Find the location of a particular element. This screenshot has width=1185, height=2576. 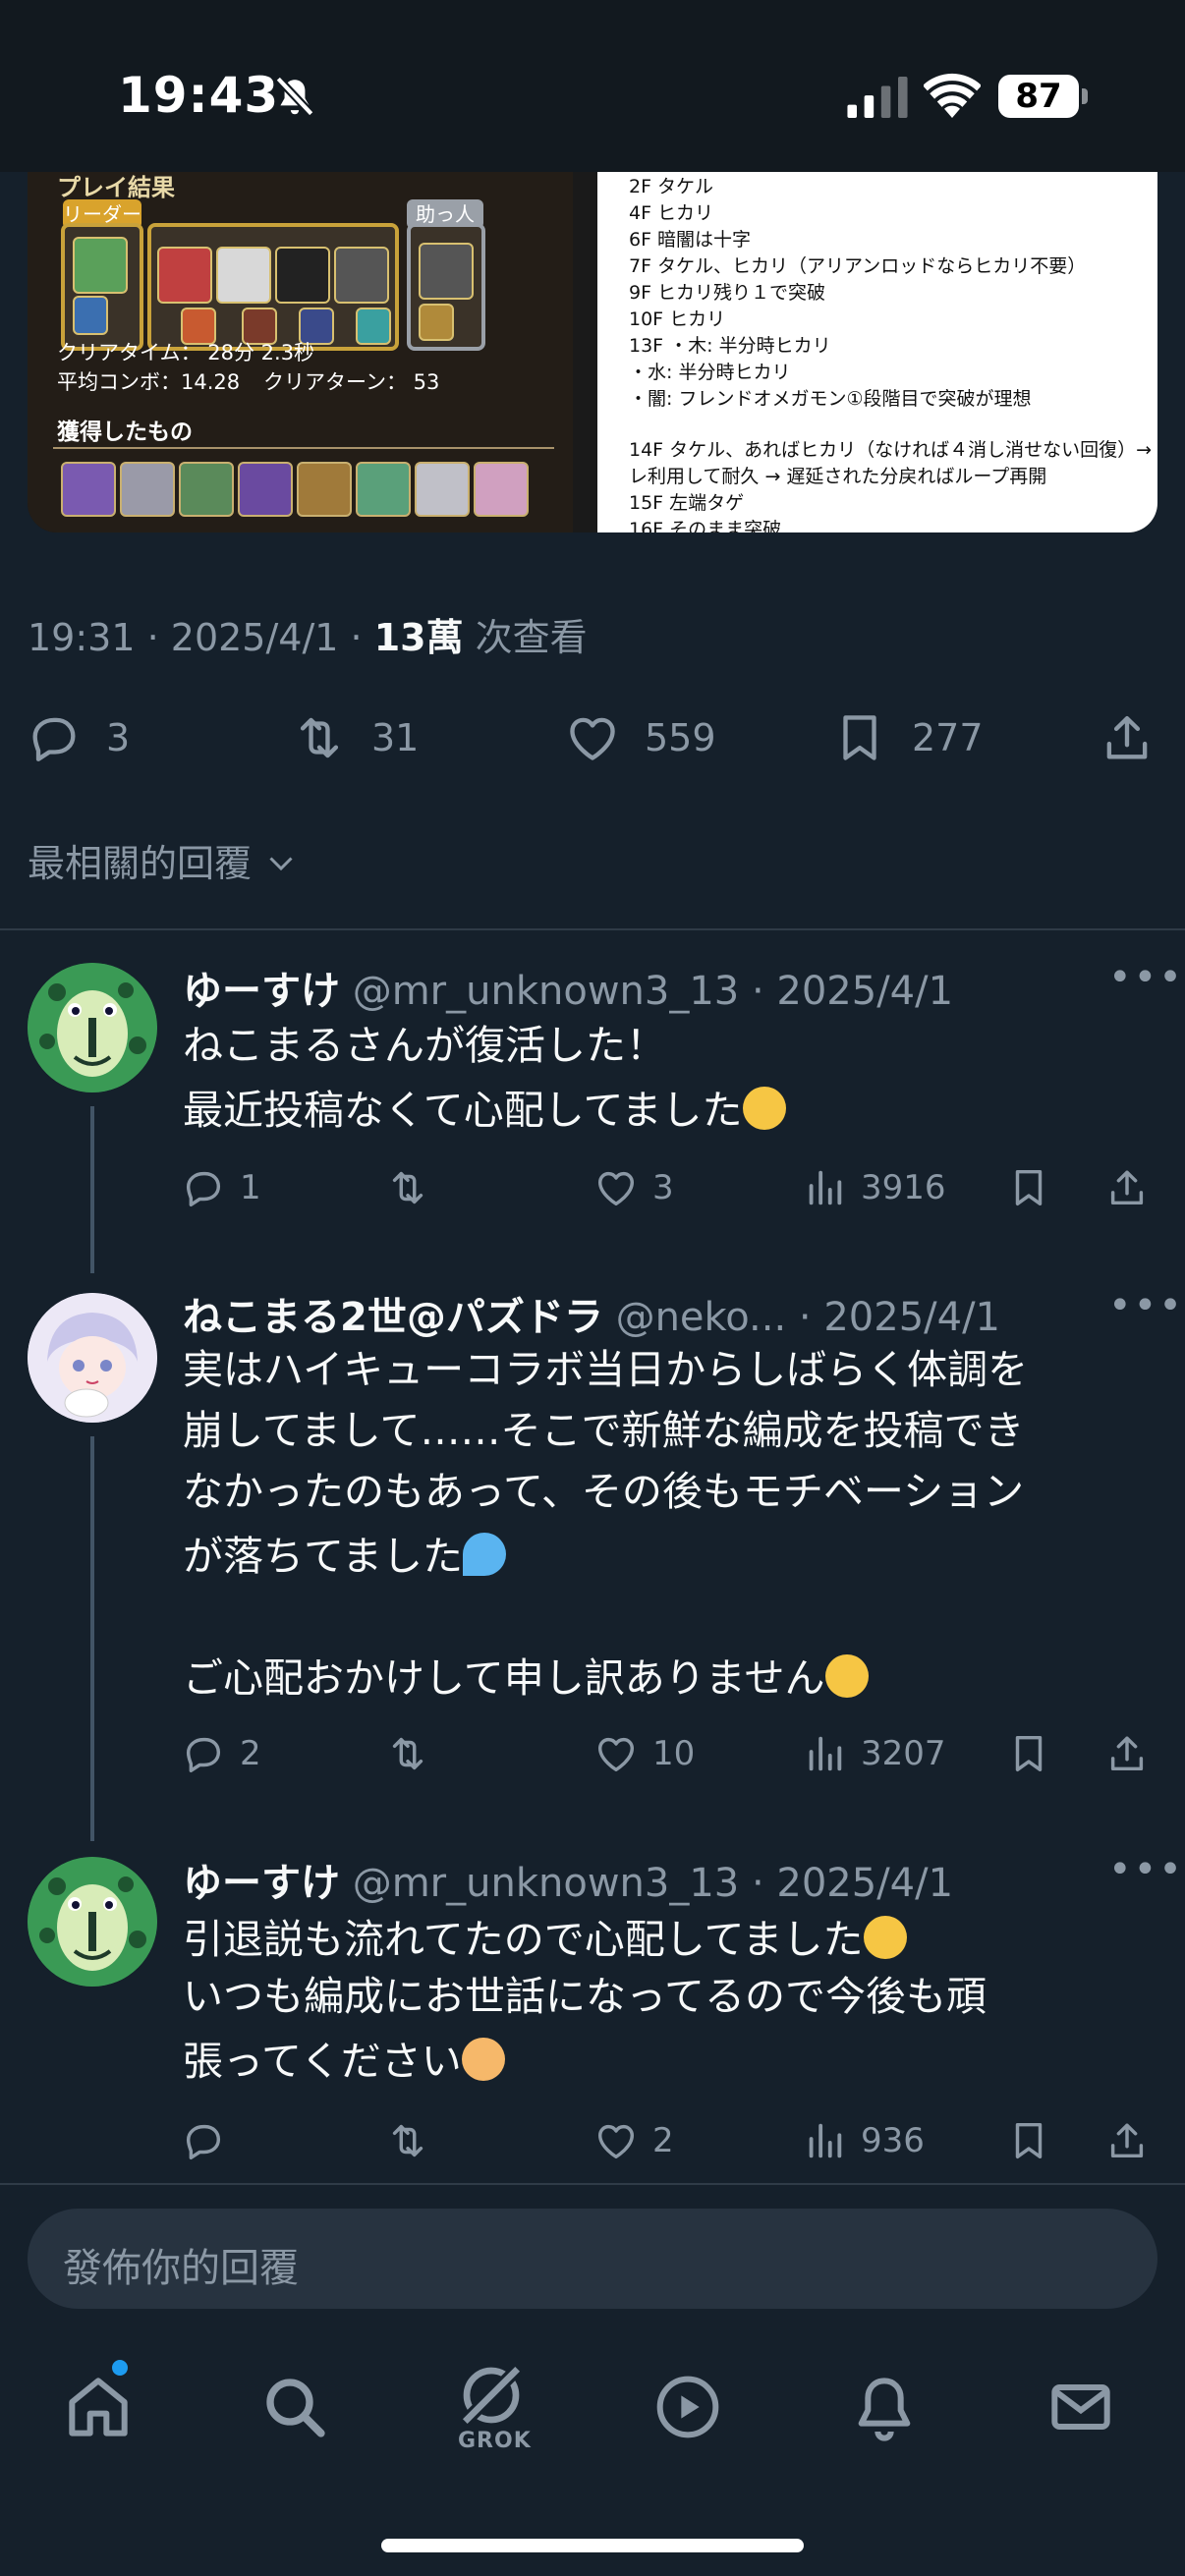

reply-button: 3 is located at coordinates (78, 737).